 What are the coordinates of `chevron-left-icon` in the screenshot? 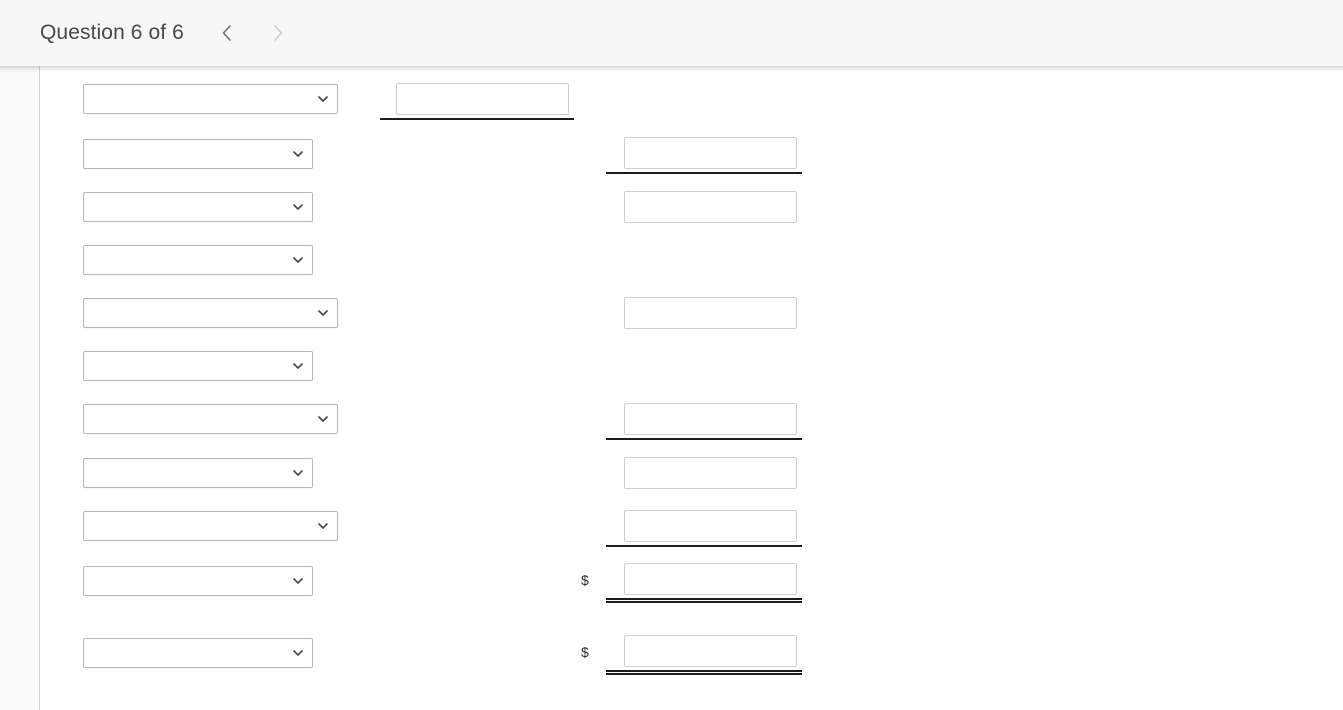 It's located at (226, 33).